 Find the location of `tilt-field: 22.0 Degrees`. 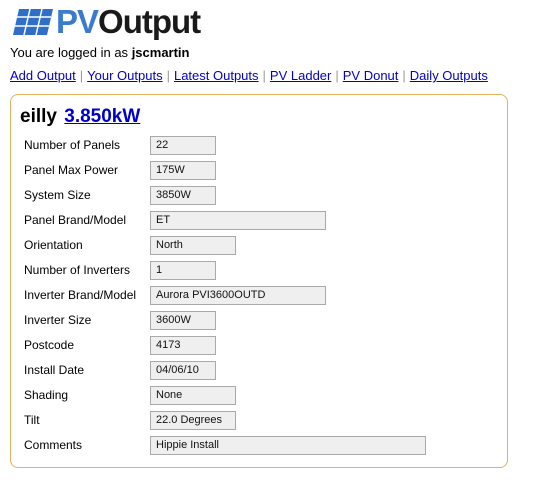

tilt-field: 22.0 Degrees is located at coordinates (193, 420).